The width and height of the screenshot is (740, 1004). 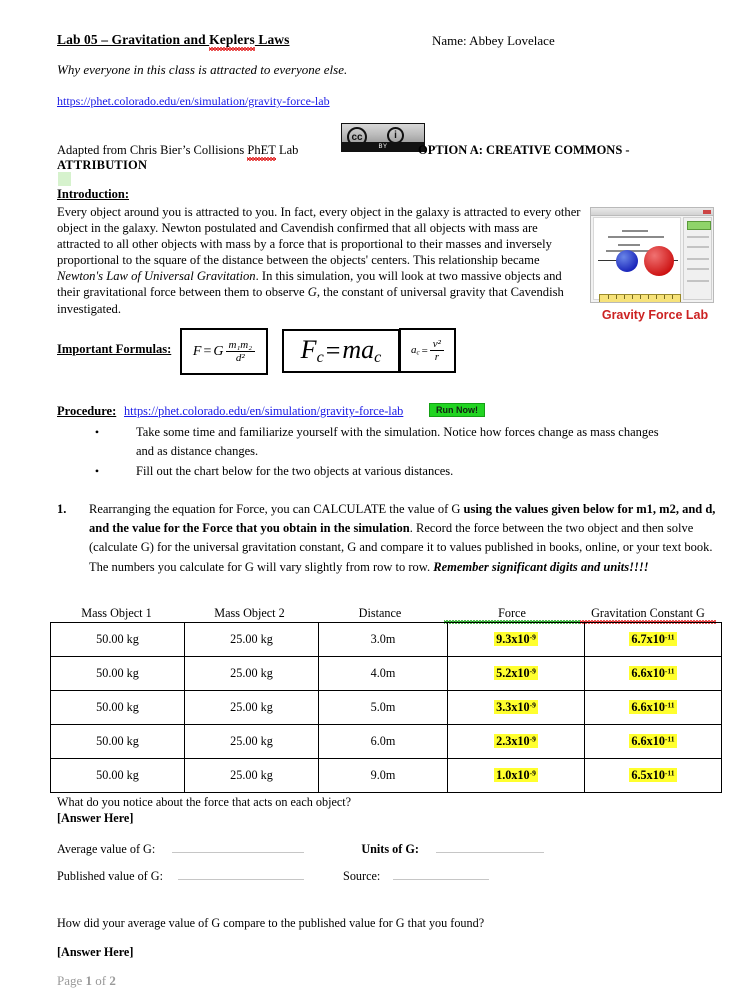 What do you see at coordinates (197, 351) in the screenshot?
I see `formula1-lhs: F` at bounding box center [197, 351].